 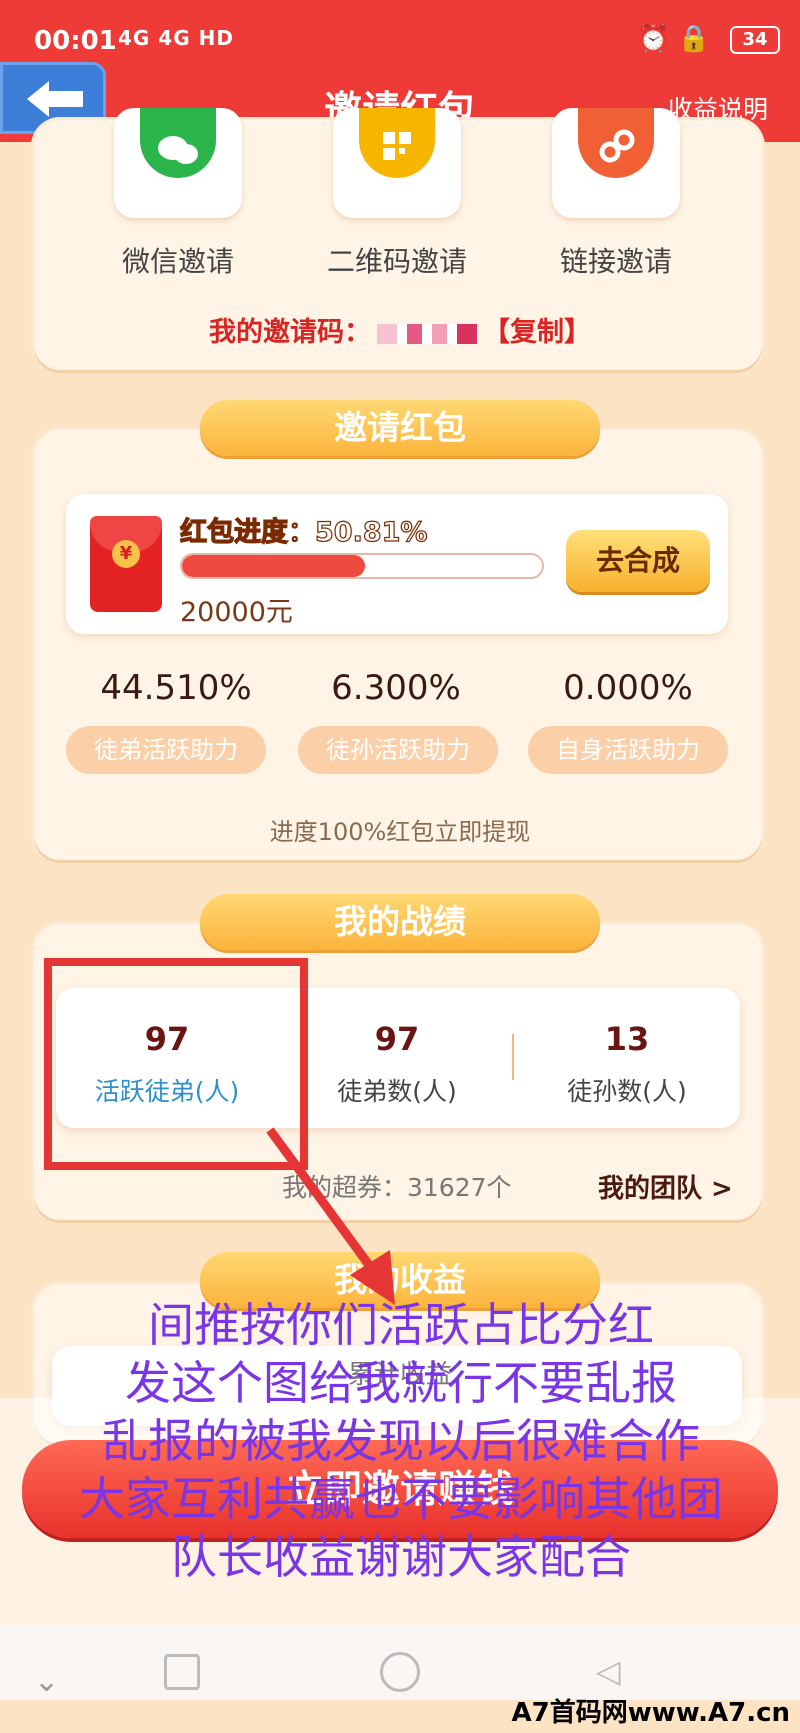 What do you see at coordinates (166, 750) in the screenshot?
I see `stat-pill: 徒弟活跃助力` at bounding box center [166, 750].